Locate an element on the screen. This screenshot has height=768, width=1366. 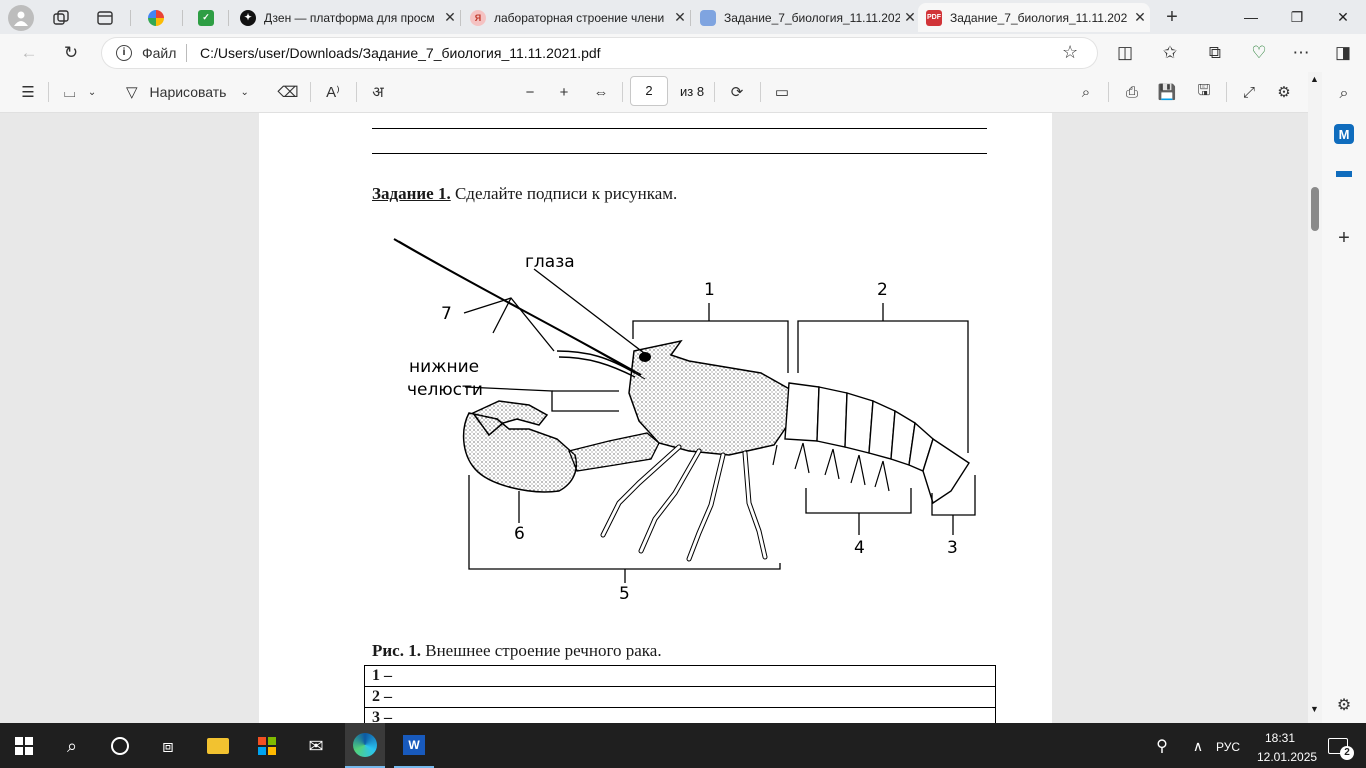
save-button: 💾 is located at coordinates (1167, 92).